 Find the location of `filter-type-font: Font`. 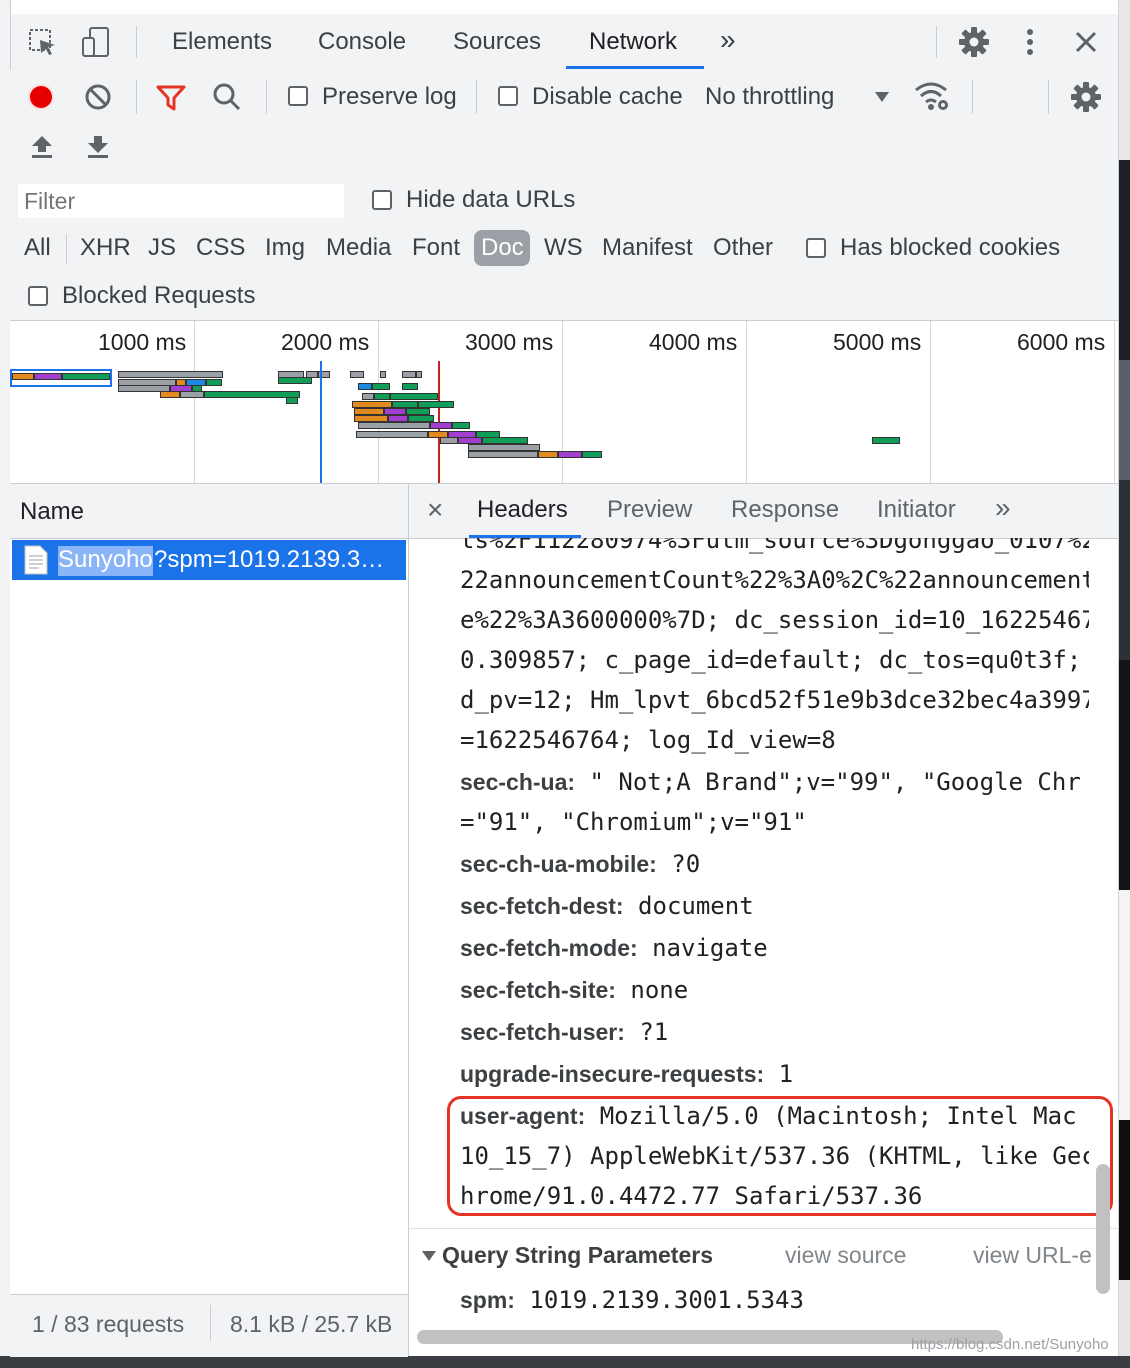

filter-type-font: Font is located at coordinates (436, 248).